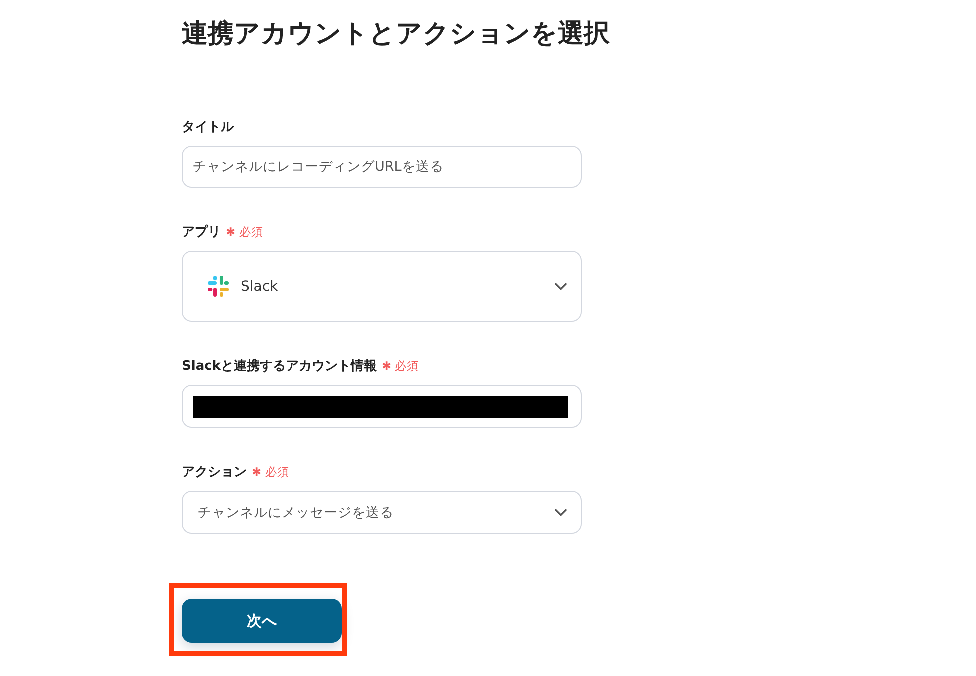  I want to click on account-input-field, so click(382, 406).